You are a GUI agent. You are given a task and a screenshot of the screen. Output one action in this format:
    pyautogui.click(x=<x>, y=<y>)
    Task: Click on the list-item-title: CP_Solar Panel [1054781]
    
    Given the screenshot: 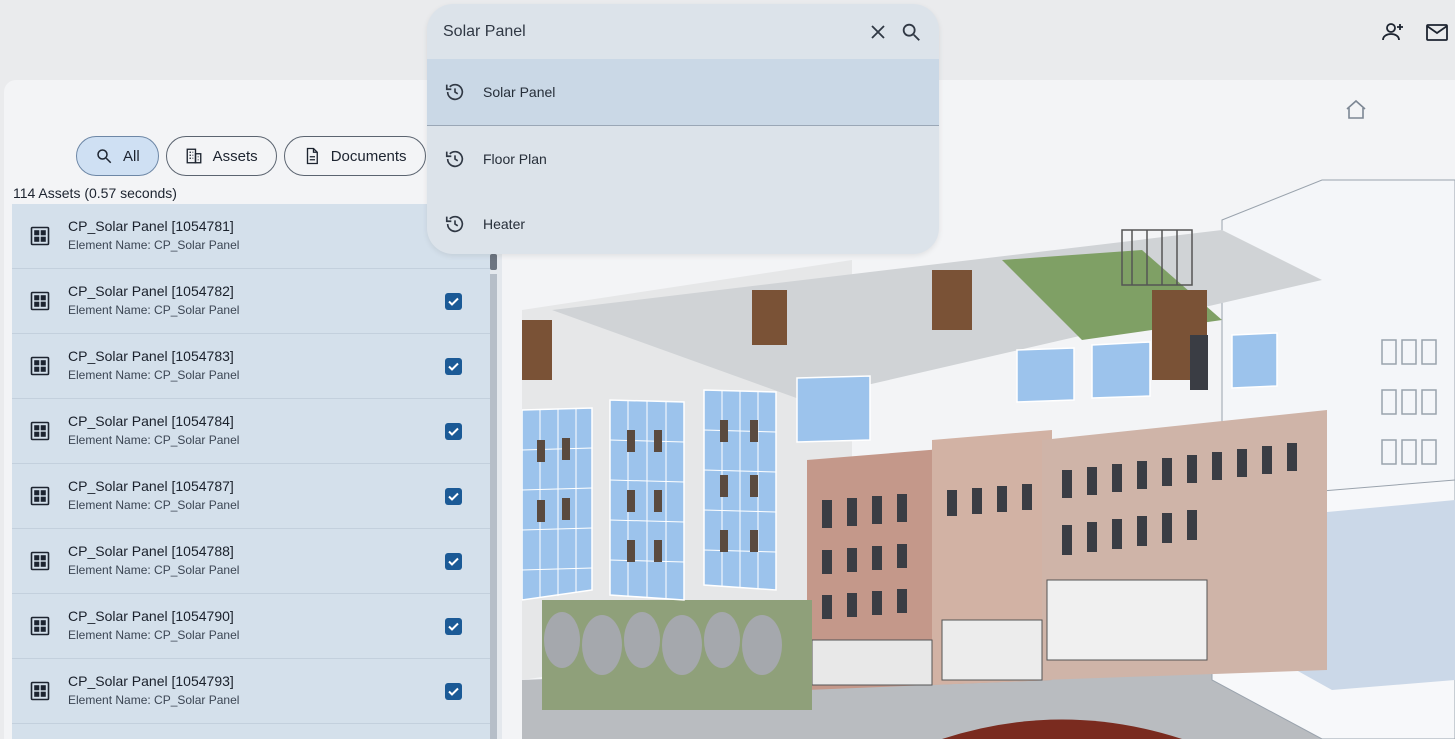 What is the action you would take?
    pyautogui.click(x=151, y=226)
    